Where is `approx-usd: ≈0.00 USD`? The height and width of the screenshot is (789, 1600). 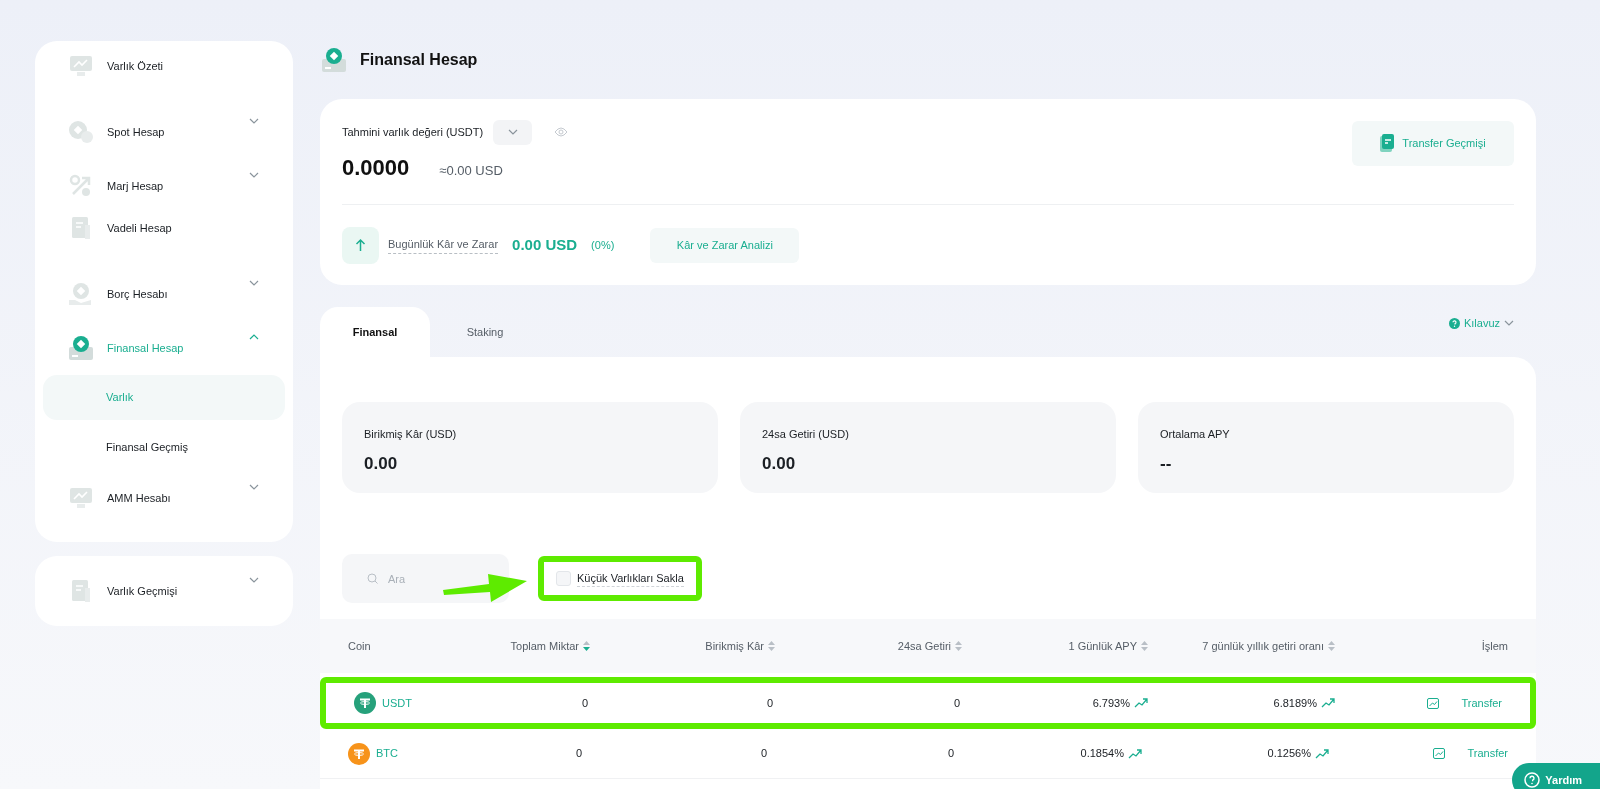 approx-usd: ≈0.00 USD is located at coordinates (471, 170).